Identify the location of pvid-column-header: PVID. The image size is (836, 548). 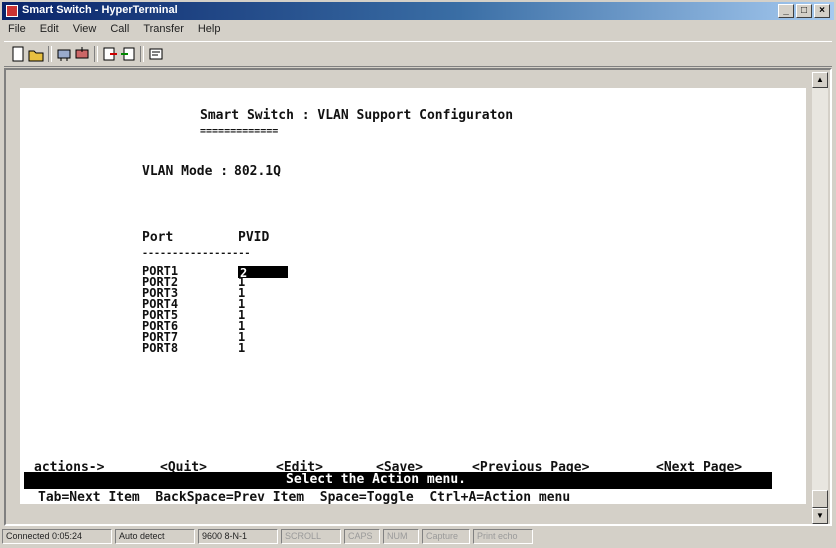
(254, 237).